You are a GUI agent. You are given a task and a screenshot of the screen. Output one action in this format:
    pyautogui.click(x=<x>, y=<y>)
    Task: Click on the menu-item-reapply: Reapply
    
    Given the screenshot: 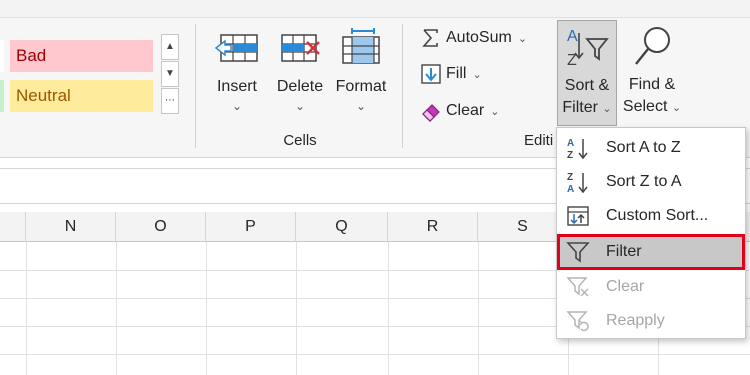 What is the action you would take?
    pyautogui.click(x=651, y=321)
    